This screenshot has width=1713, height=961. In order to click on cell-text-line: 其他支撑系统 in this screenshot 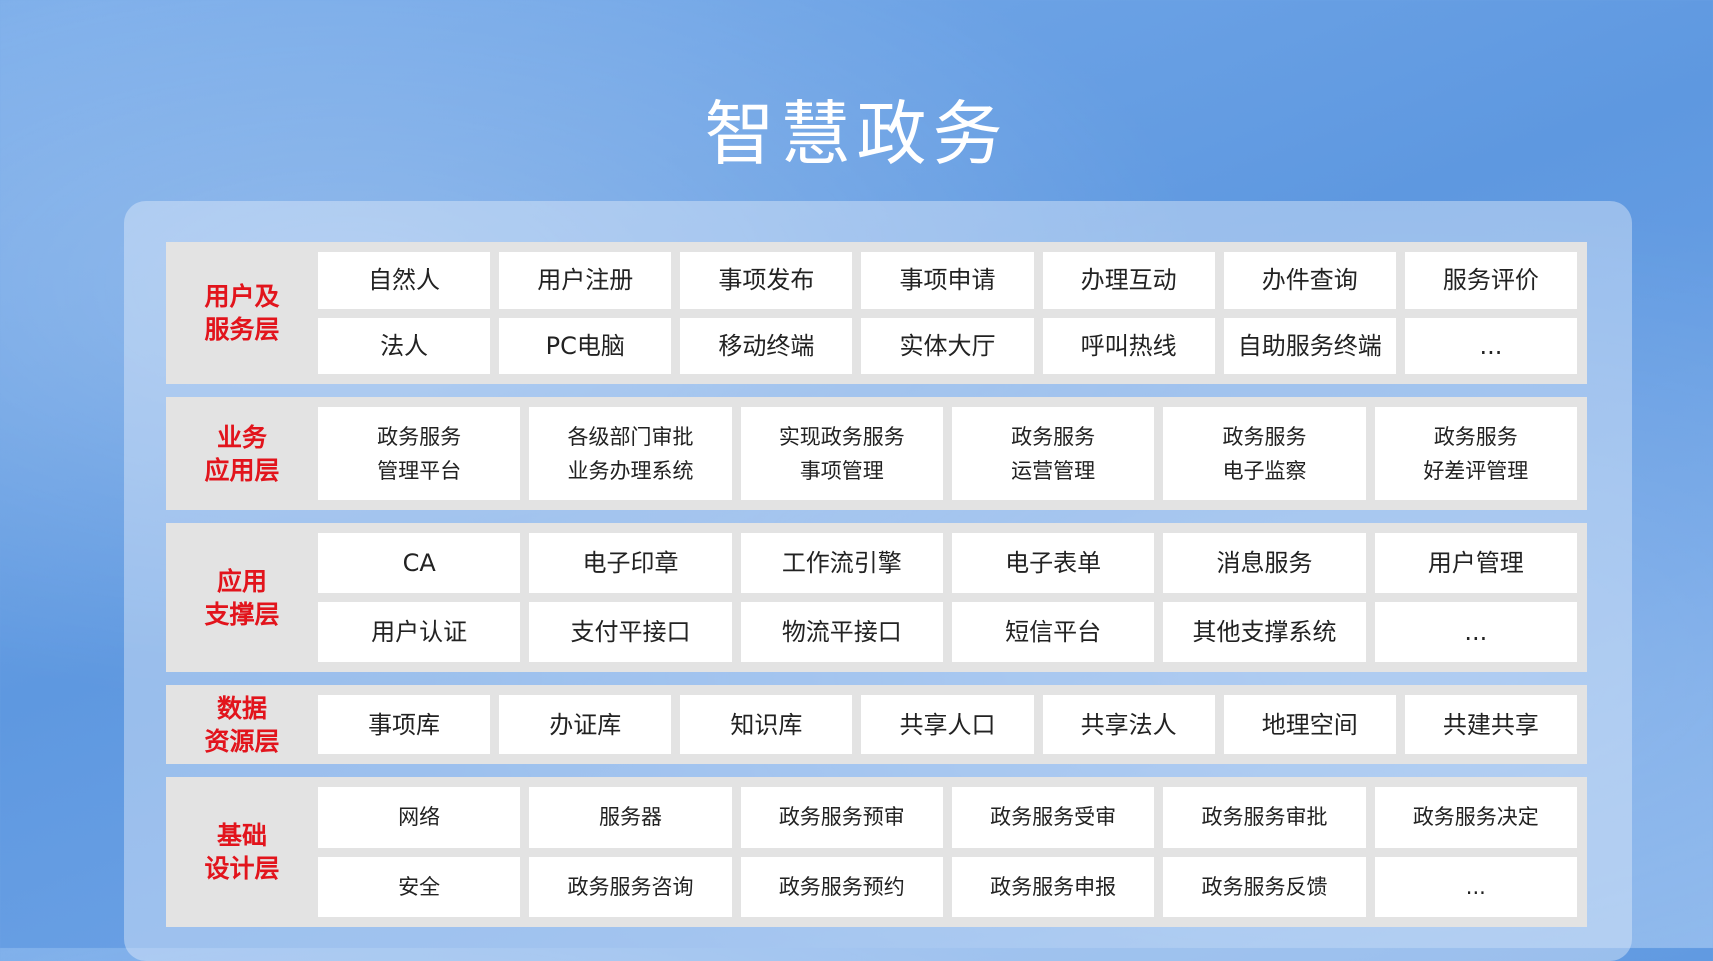, I will do `click(1264, 632)`.